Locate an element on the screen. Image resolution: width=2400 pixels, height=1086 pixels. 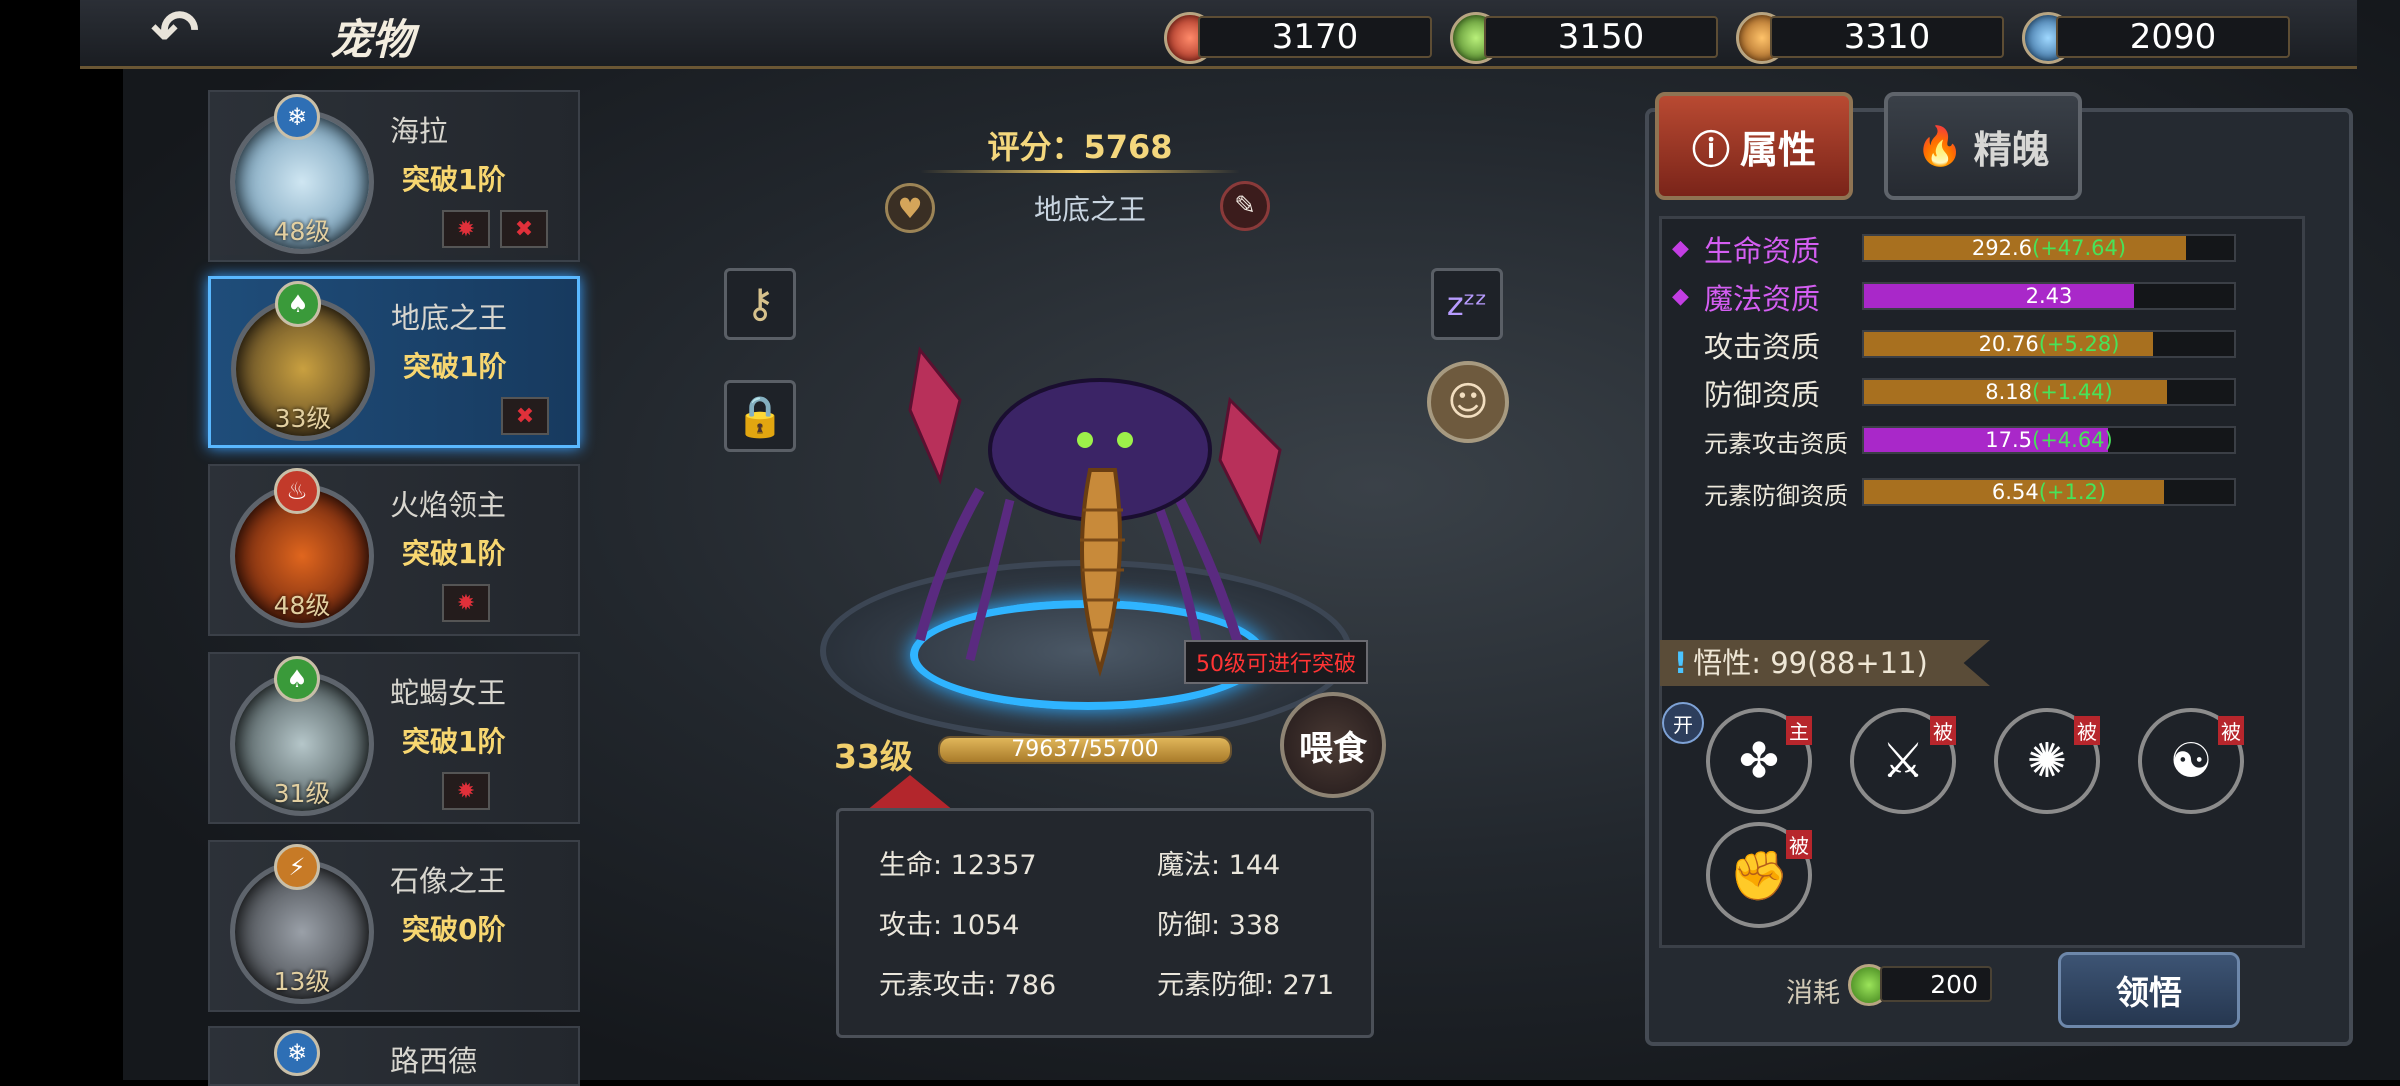
stat-element-attack: 元素攻击: 786 is located at coordinates (968, 985).